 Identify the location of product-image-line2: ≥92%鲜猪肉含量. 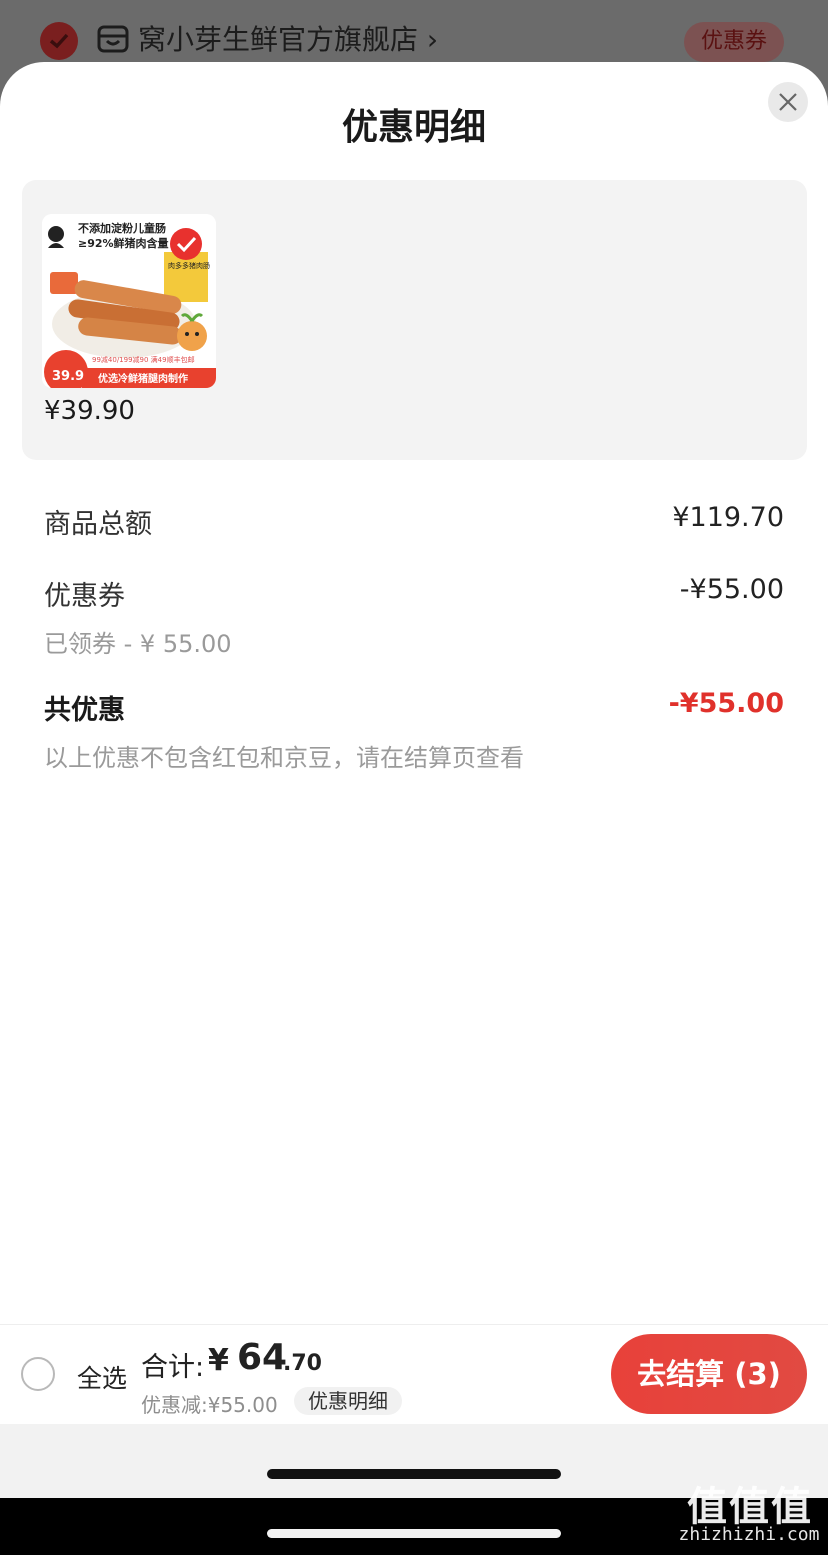
(123, 243).